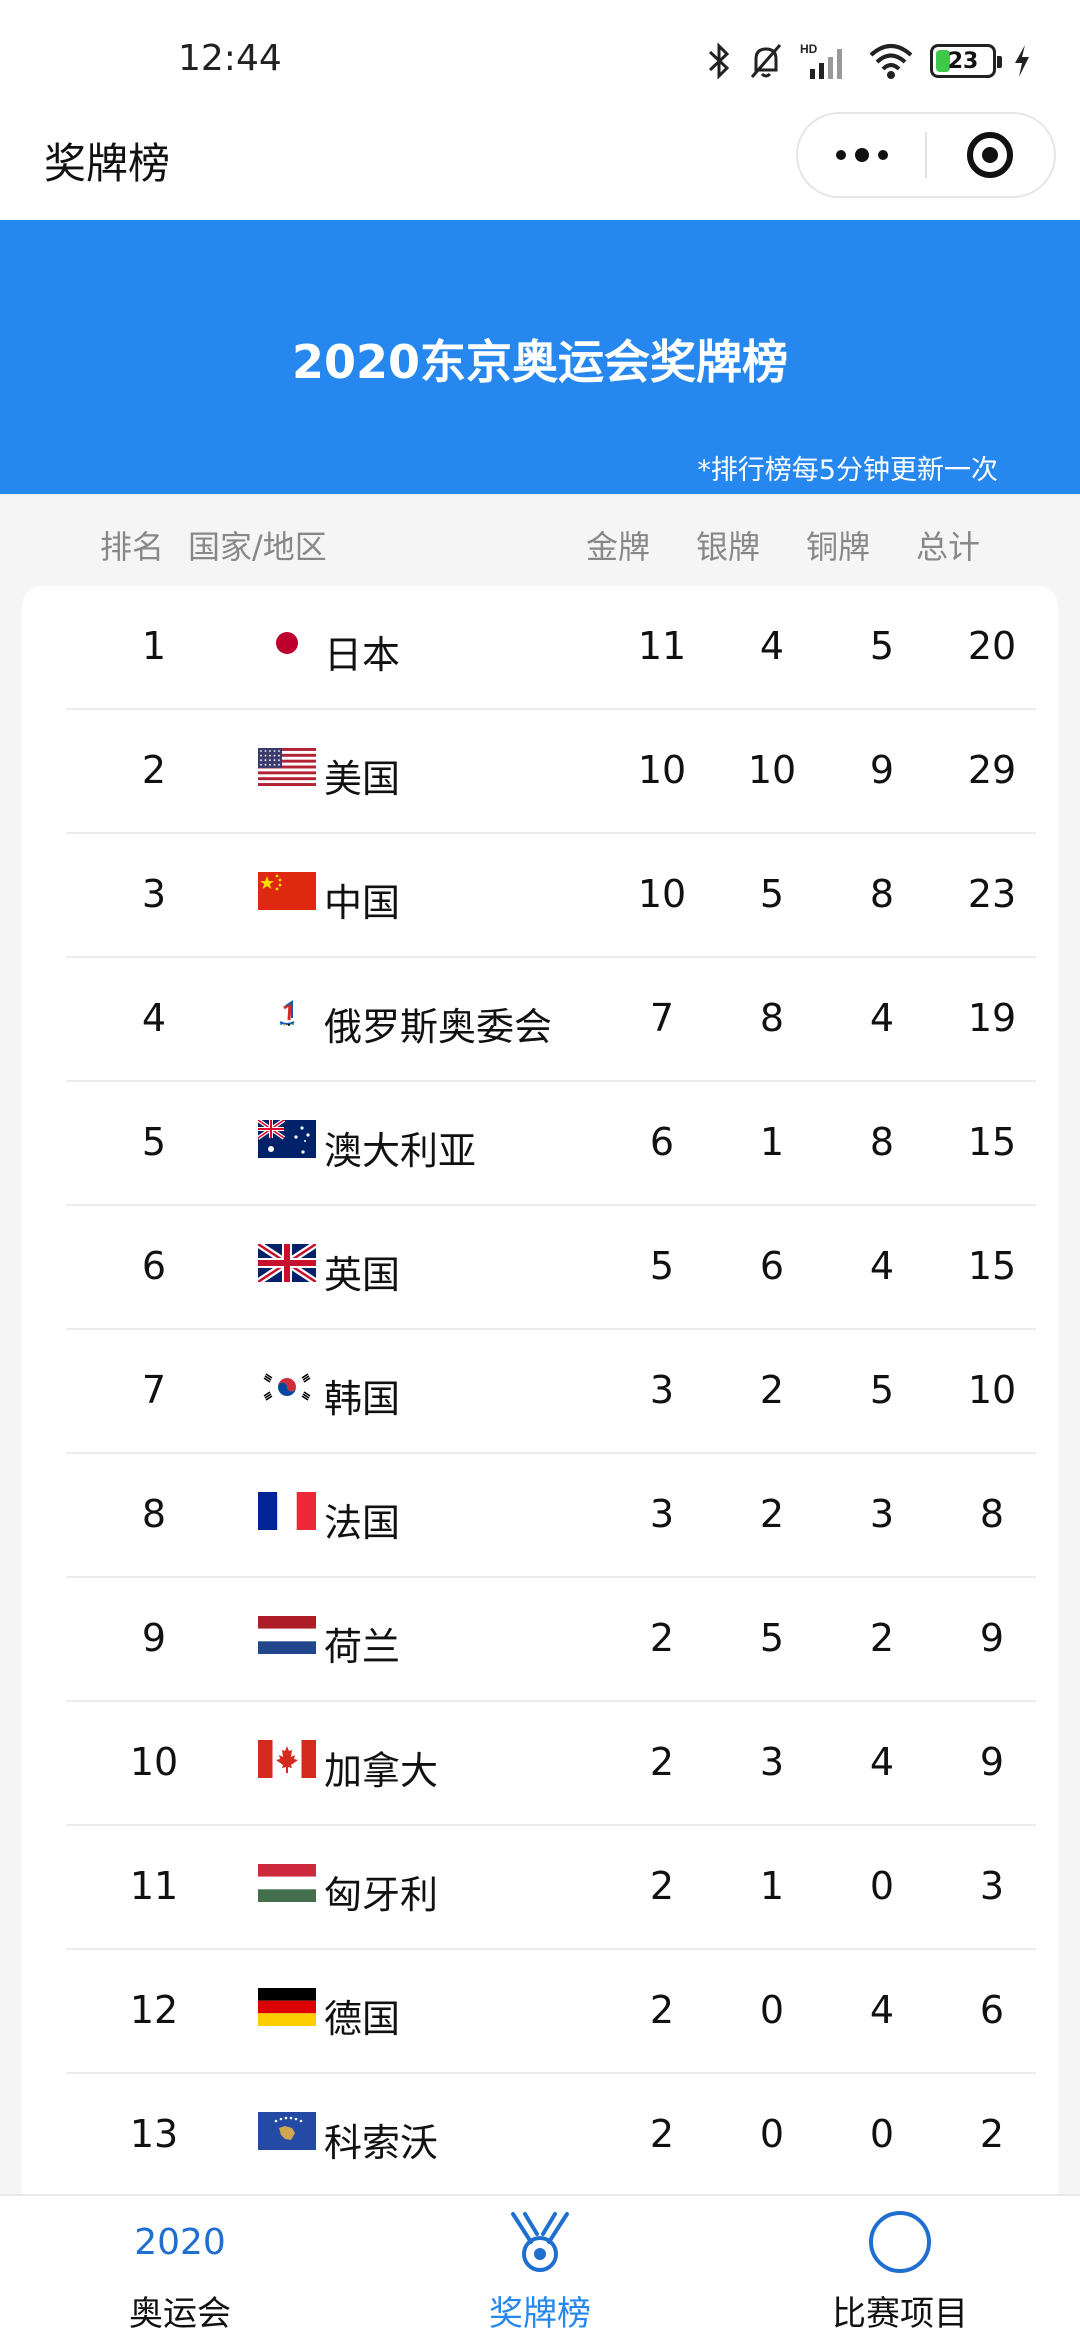 This screenshot has height=2340, width=1080. I want to click on roc-flag, so click(287, 1015).